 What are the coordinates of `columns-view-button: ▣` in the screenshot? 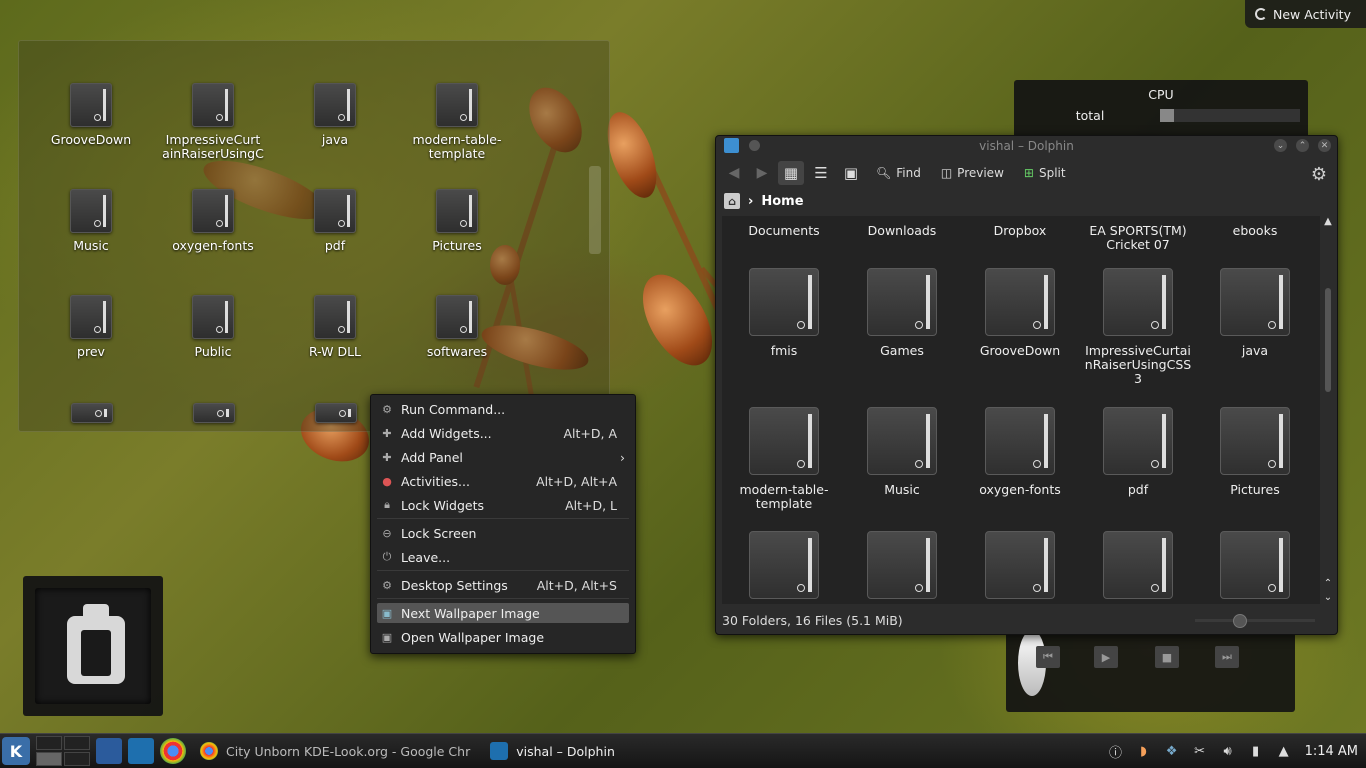 It's located at (851, 173).